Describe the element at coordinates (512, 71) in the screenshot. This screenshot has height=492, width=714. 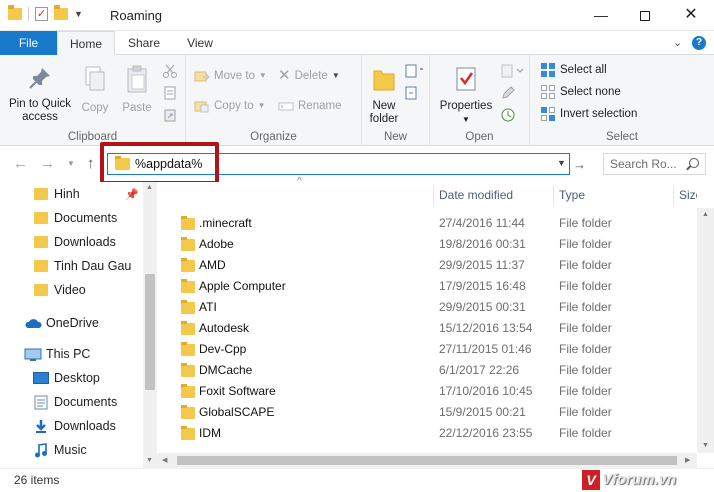
I see `open-file-icon` at that location.